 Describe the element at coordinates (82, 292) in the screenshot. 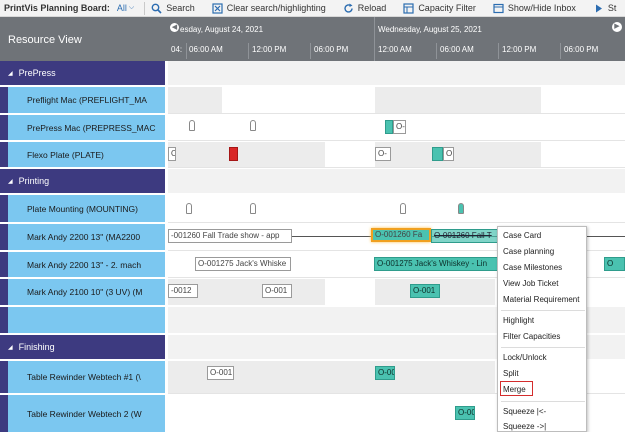

I see `resource-row-mark-andy-2100: Mark Andy 2100 10" (3 UV) (M` at that location.